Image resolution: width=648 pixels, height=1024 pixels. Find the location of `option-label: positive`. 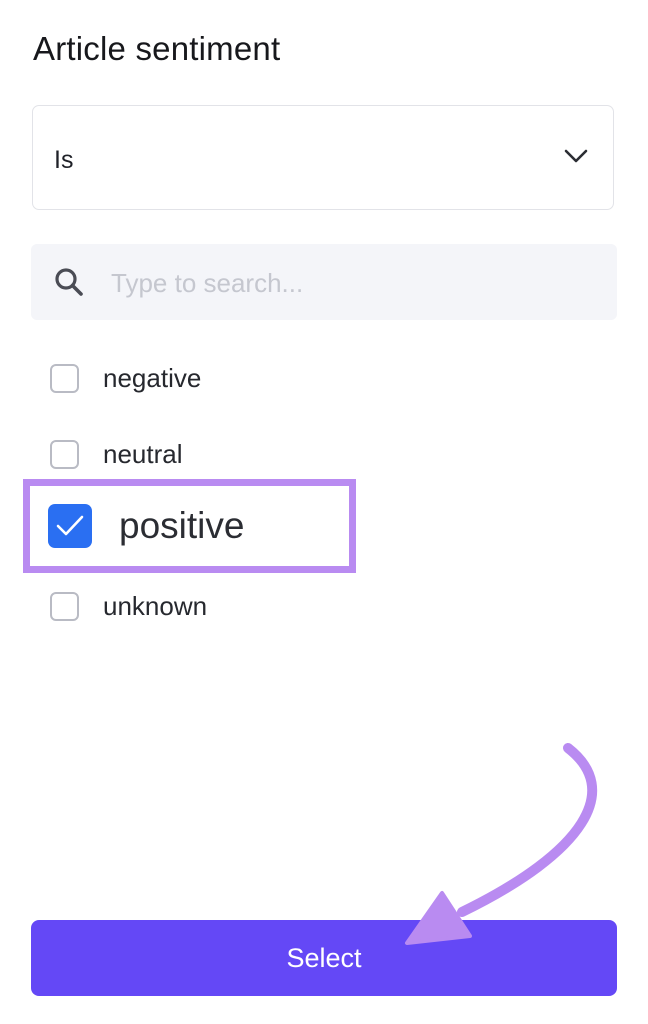

option-label: positive is located at coordinates (182, 525).